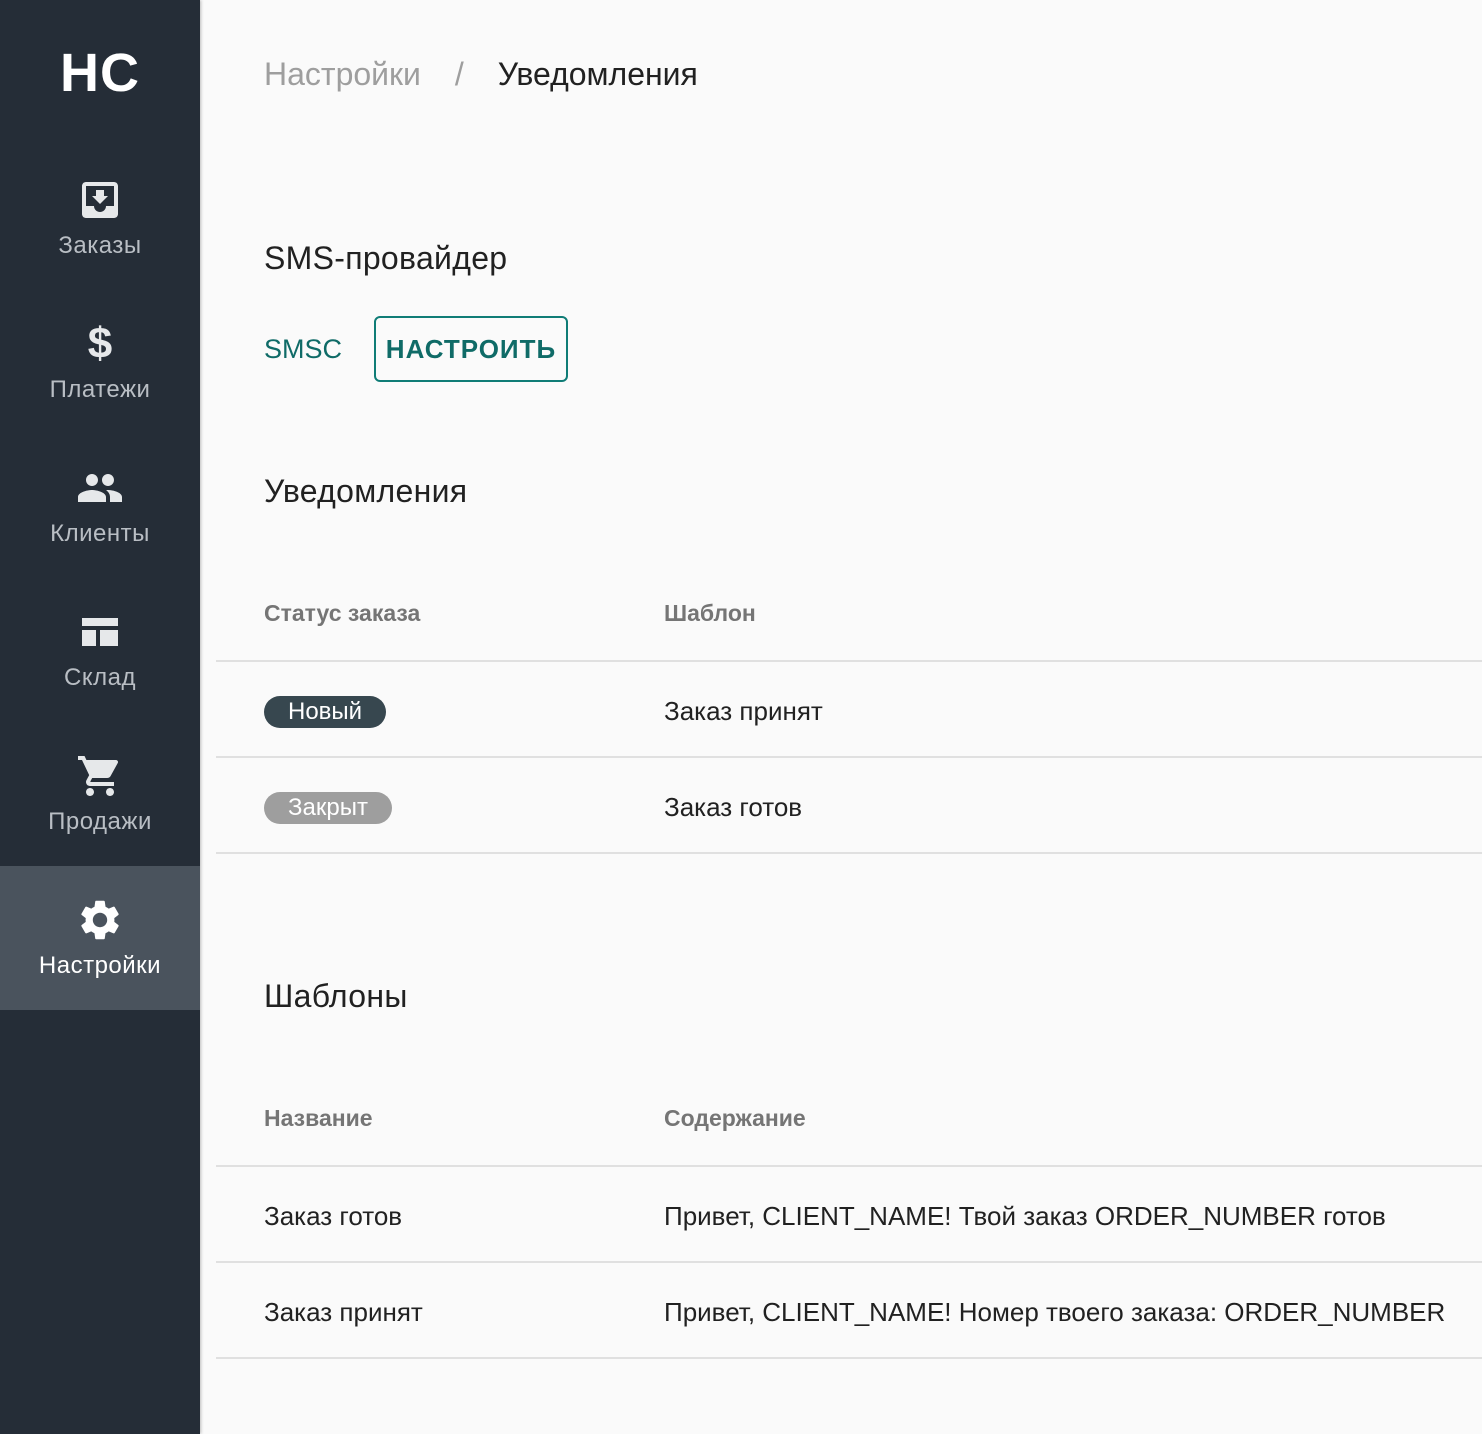 This screenshot has height=1434, width=1482. Describe the element at coordinates (100, 965) in the screenshot. I see `sidebar-item-label: Настройки` at that location.